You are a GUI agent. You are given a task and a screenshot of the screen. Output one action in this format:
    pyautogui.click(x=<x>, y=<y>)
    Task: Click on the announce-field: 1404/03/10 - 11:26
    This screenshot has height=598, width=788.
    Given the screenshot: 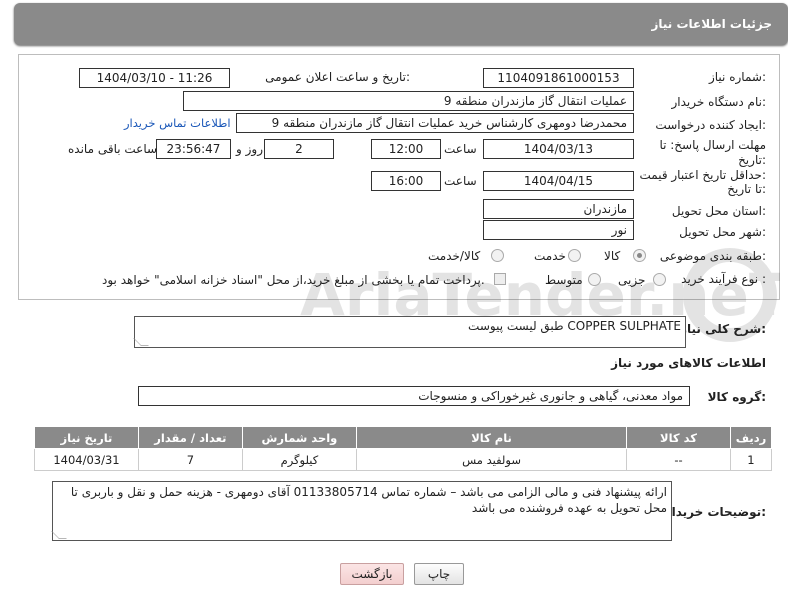 What is the action you would take?
    pyautogui.click(x=154, y=78)
    